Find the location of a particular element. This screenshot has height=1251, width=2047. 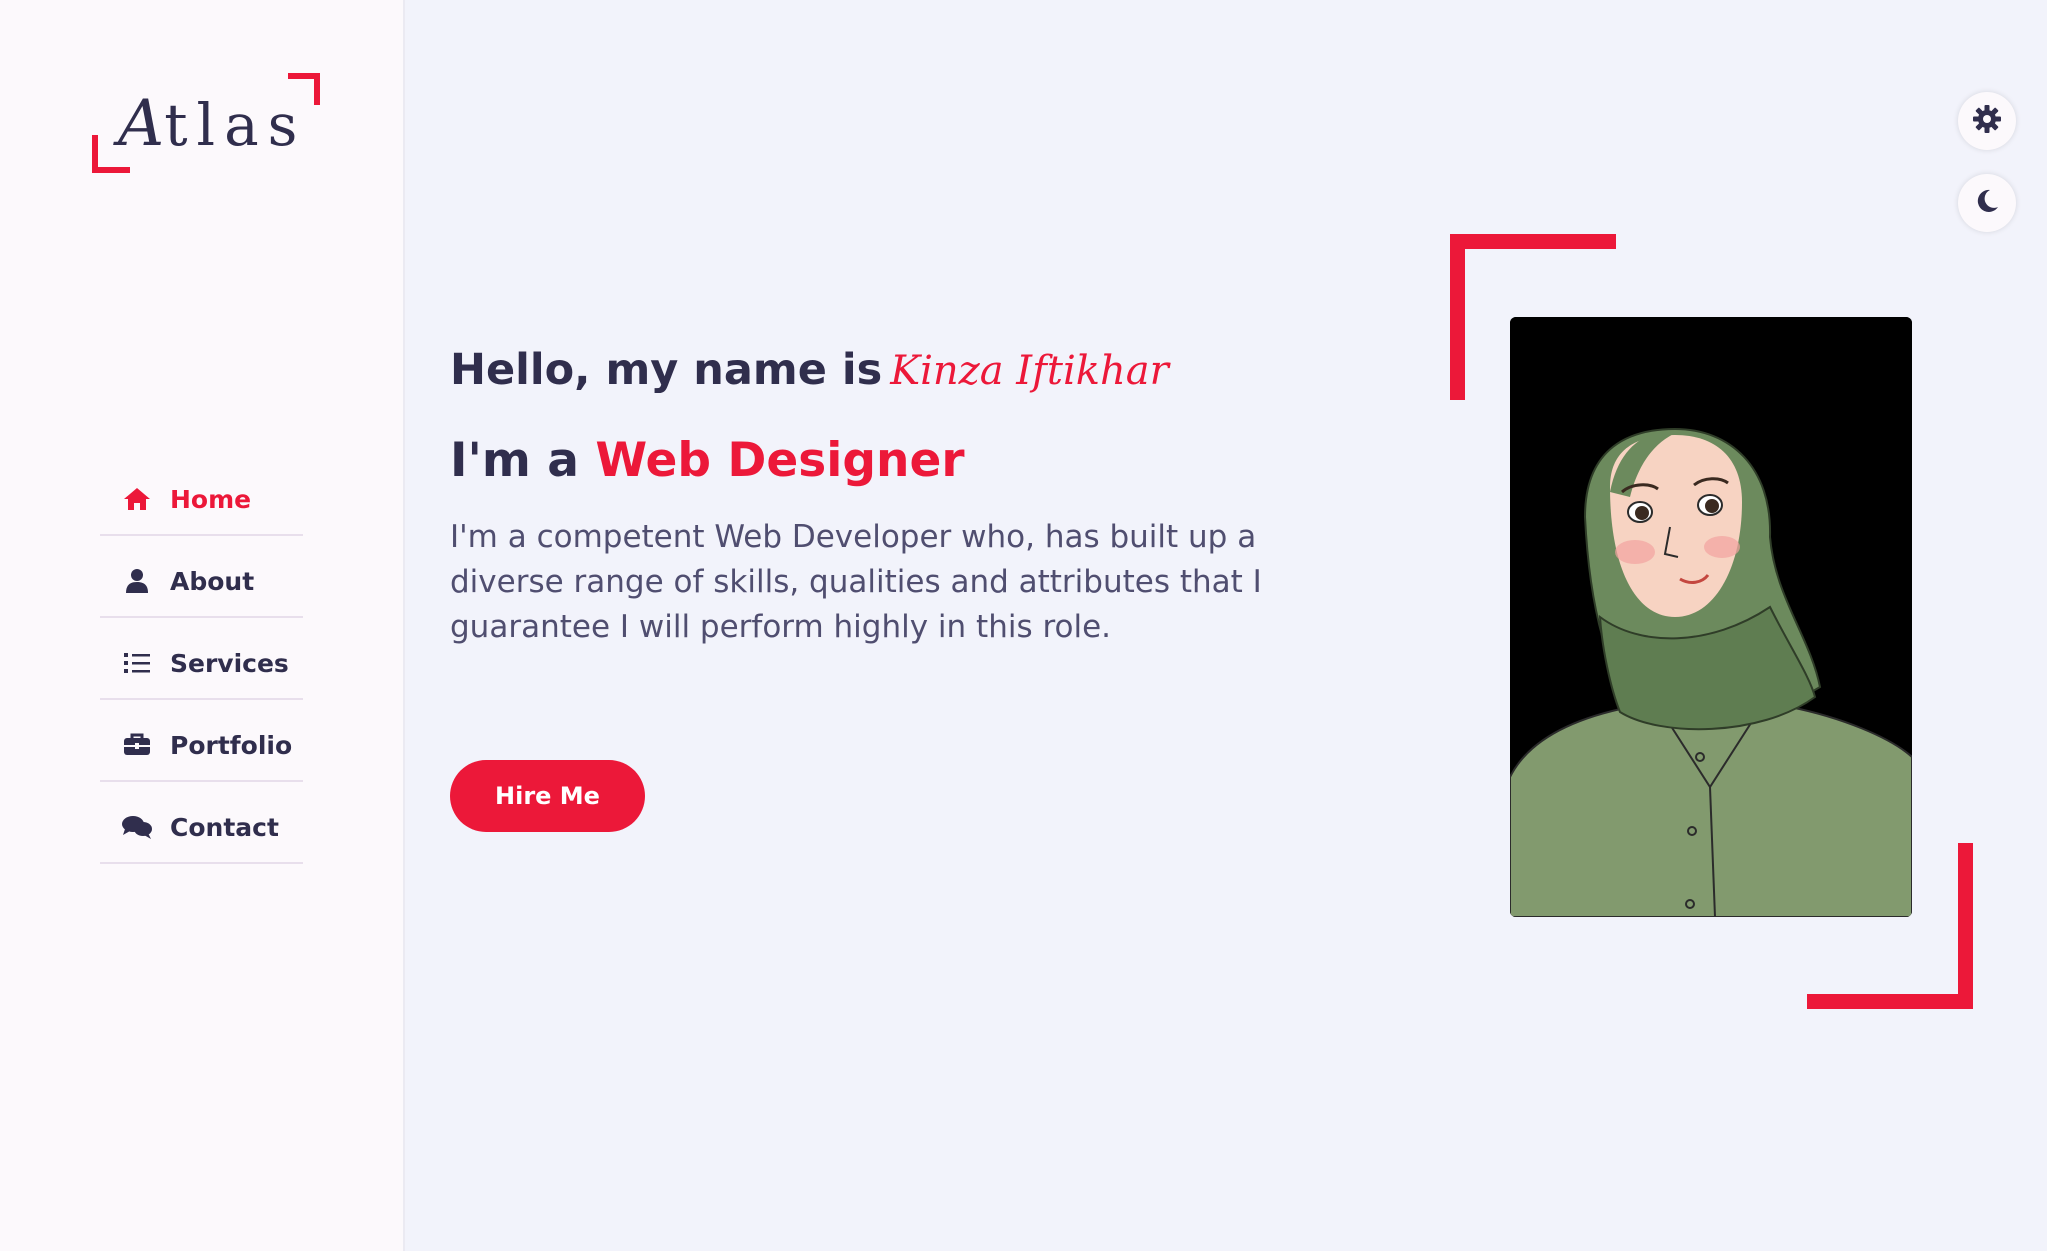

user-icon is located at coordinates (137, 581).